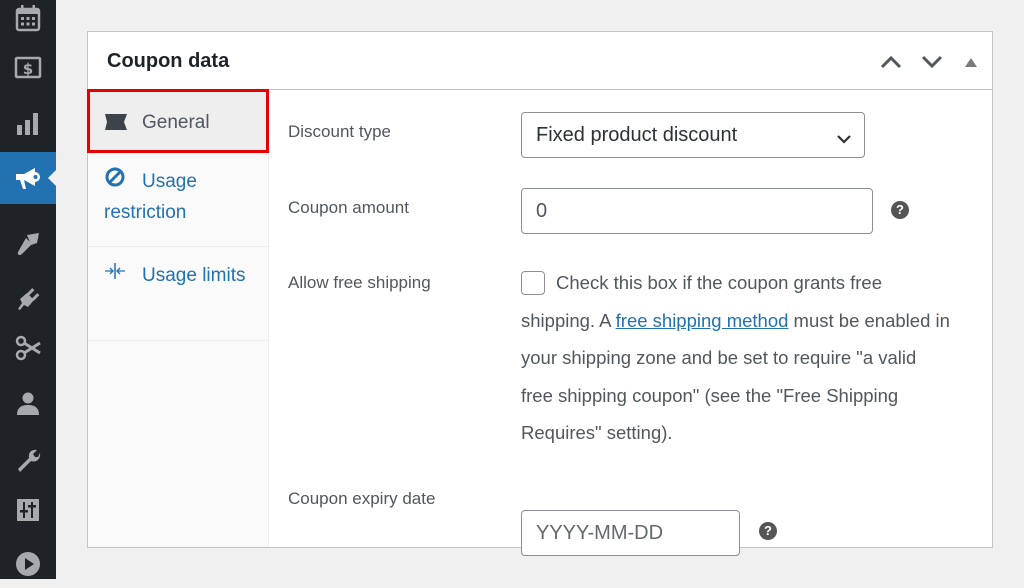 The width and height of the screenshot is (1024, 588). What do you see at coordinates (117, 276) in the screenshot?
I see `limits-icon` at bounding box center [117, 276].